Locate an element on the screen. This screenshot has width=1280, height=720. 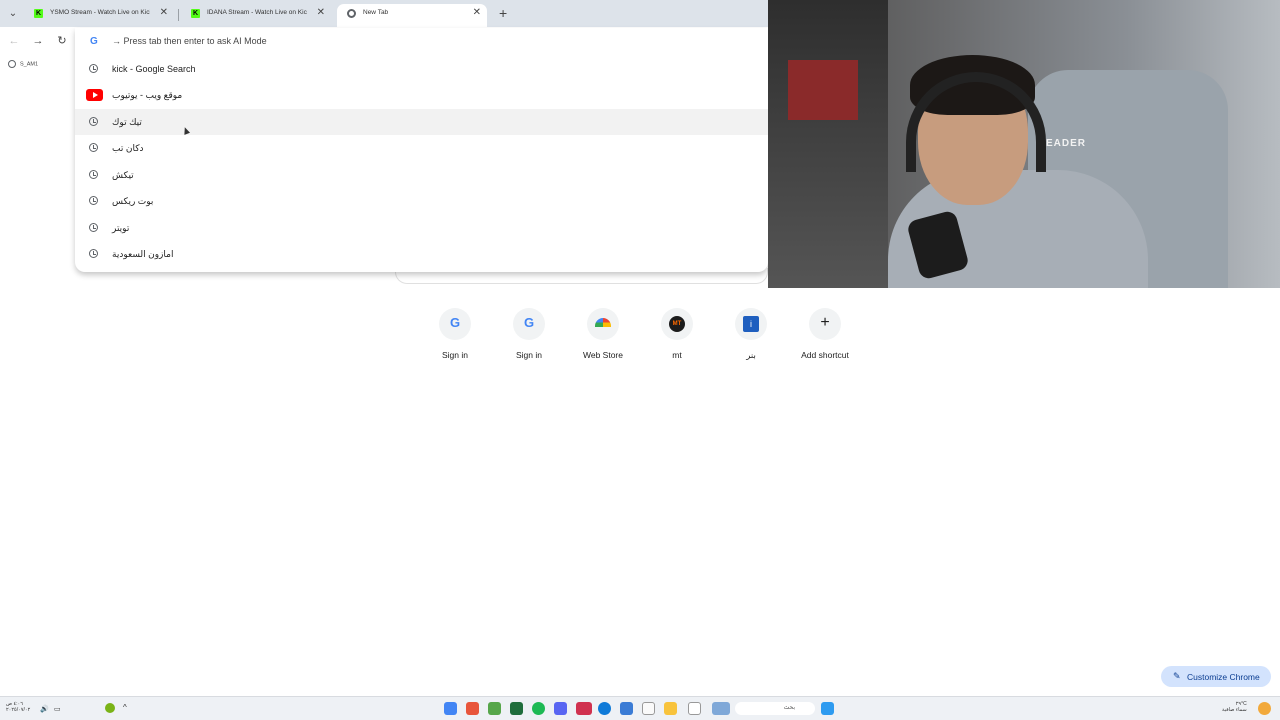
weather-widget: ٢٩°C سماء صافية is located at coordinates (1234, 707).